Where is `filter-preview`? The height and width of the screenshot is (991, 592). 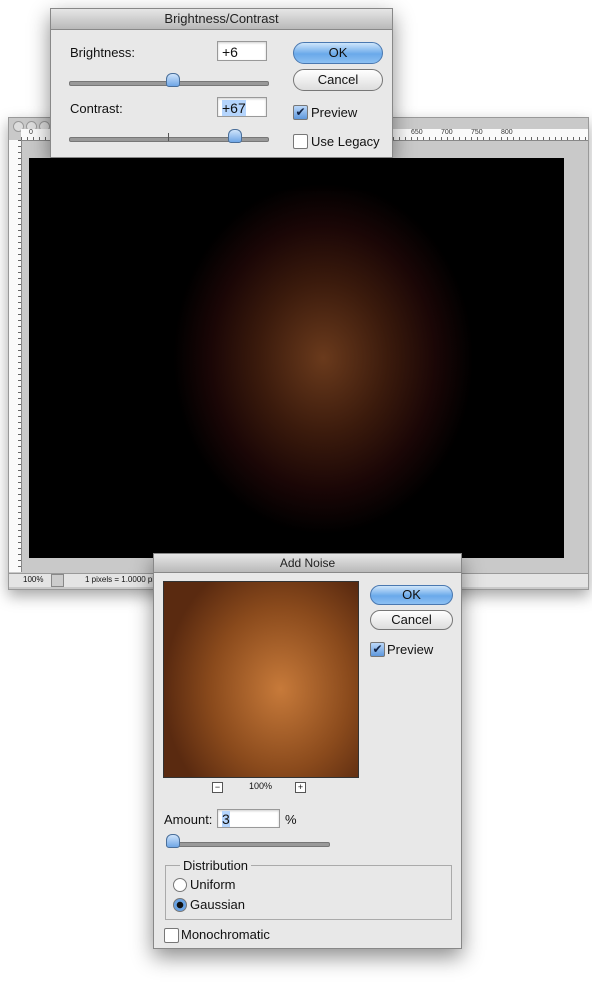
filter-preview is located at coordinates (261, 679).